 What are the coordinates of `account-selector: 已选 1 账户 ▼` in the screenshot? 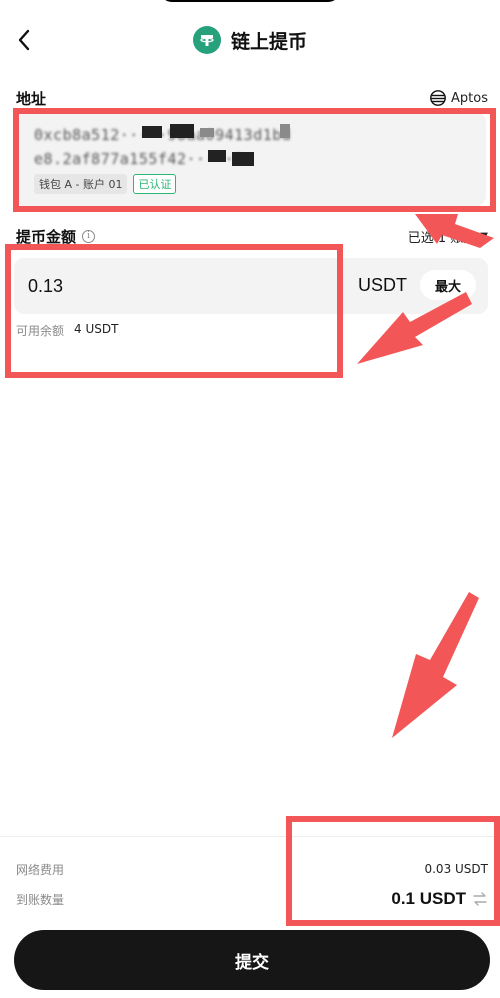 It's located at (448, 236).